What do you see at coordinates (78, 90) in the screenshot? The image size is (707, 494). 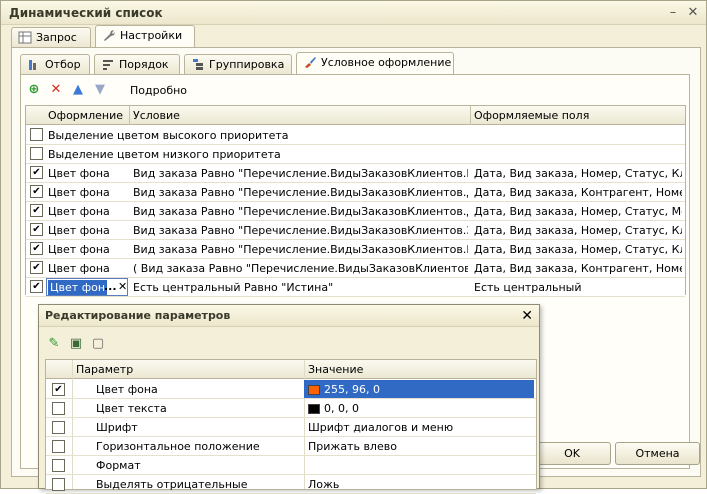 I see `move-up-icon: ▲` at bounding box center [78, 90].